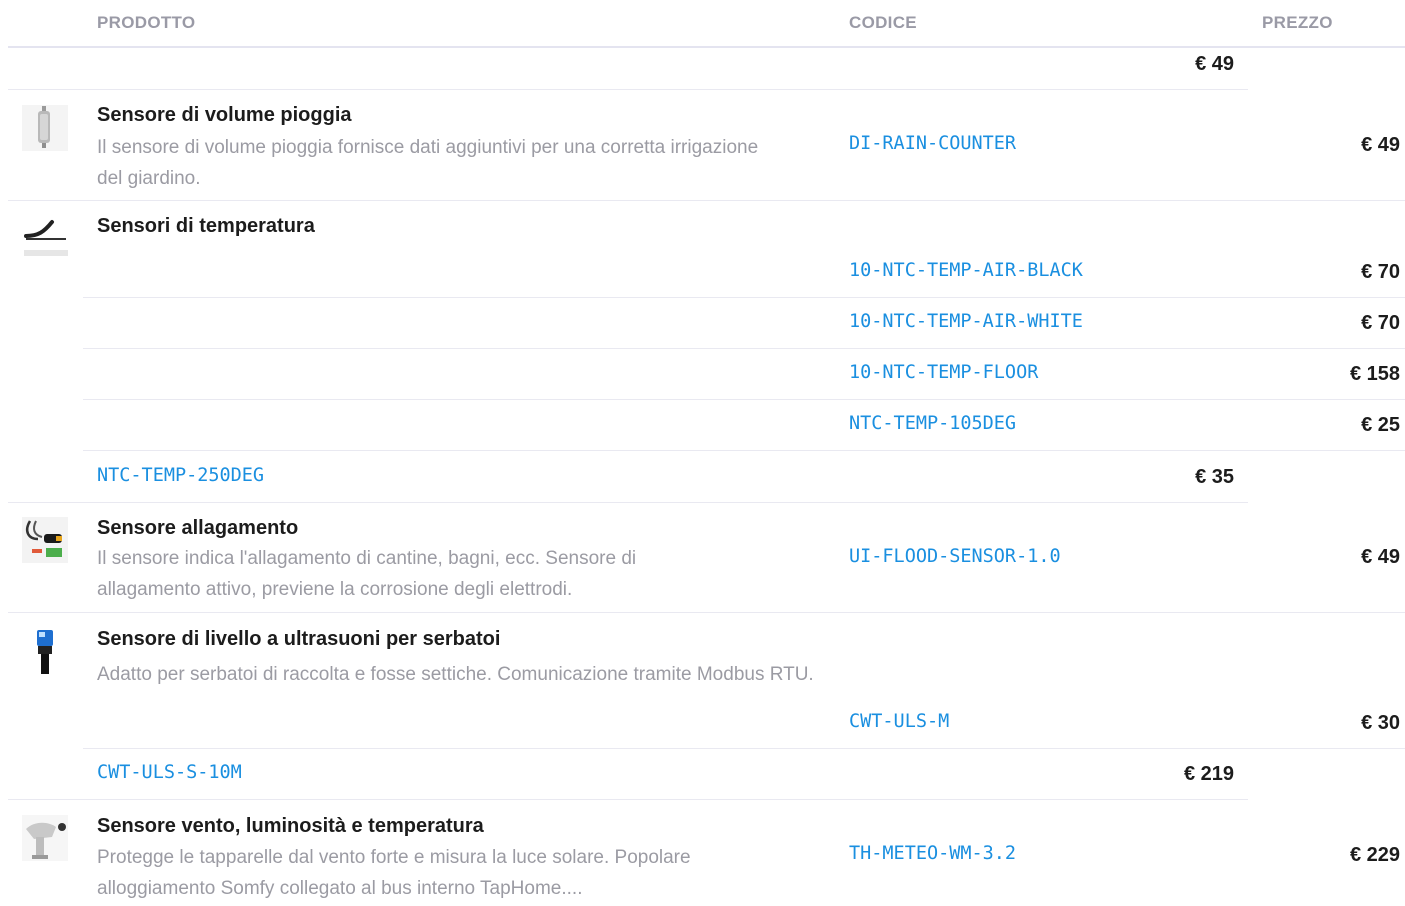 The width and height of the screenshot is (1405, 906). Describe the element at coordinates (955, 556) in the screenshot. I see `product-code: UI-FLOOD-SENSOR-1.0` at that location.